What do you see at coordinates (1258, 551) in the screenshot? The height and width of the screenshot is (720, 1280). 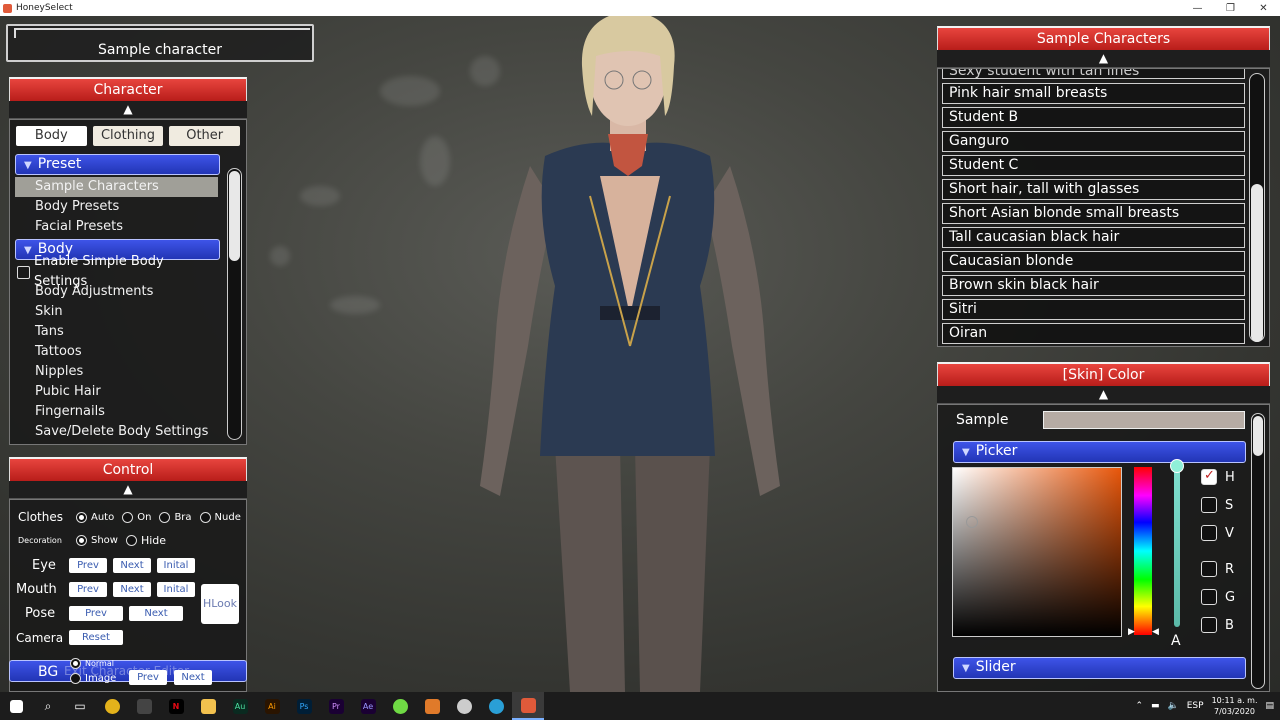 I see `skin-panel-scrollbar` at bounding box center [1258, 551].